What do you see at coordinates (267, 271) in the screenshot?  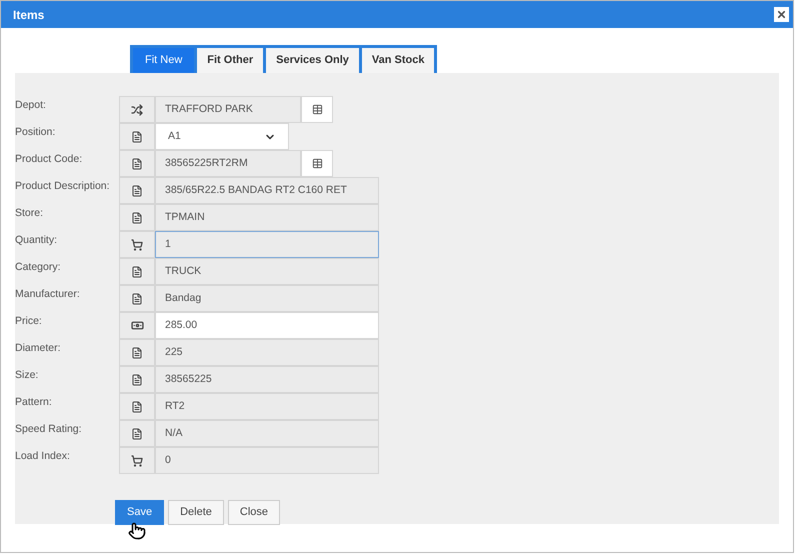 I see `input-field: TRUCK` at bounding box center [267, 271].